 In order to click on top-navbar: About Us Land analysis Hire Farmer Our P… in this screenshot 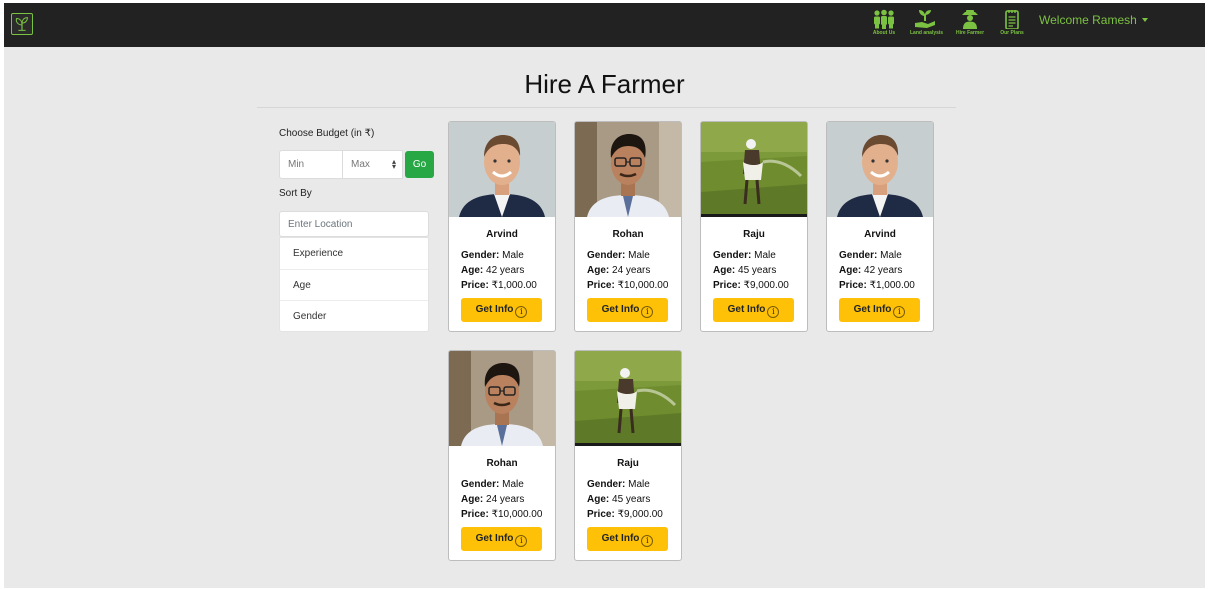, I will do `click(604, 25)`.